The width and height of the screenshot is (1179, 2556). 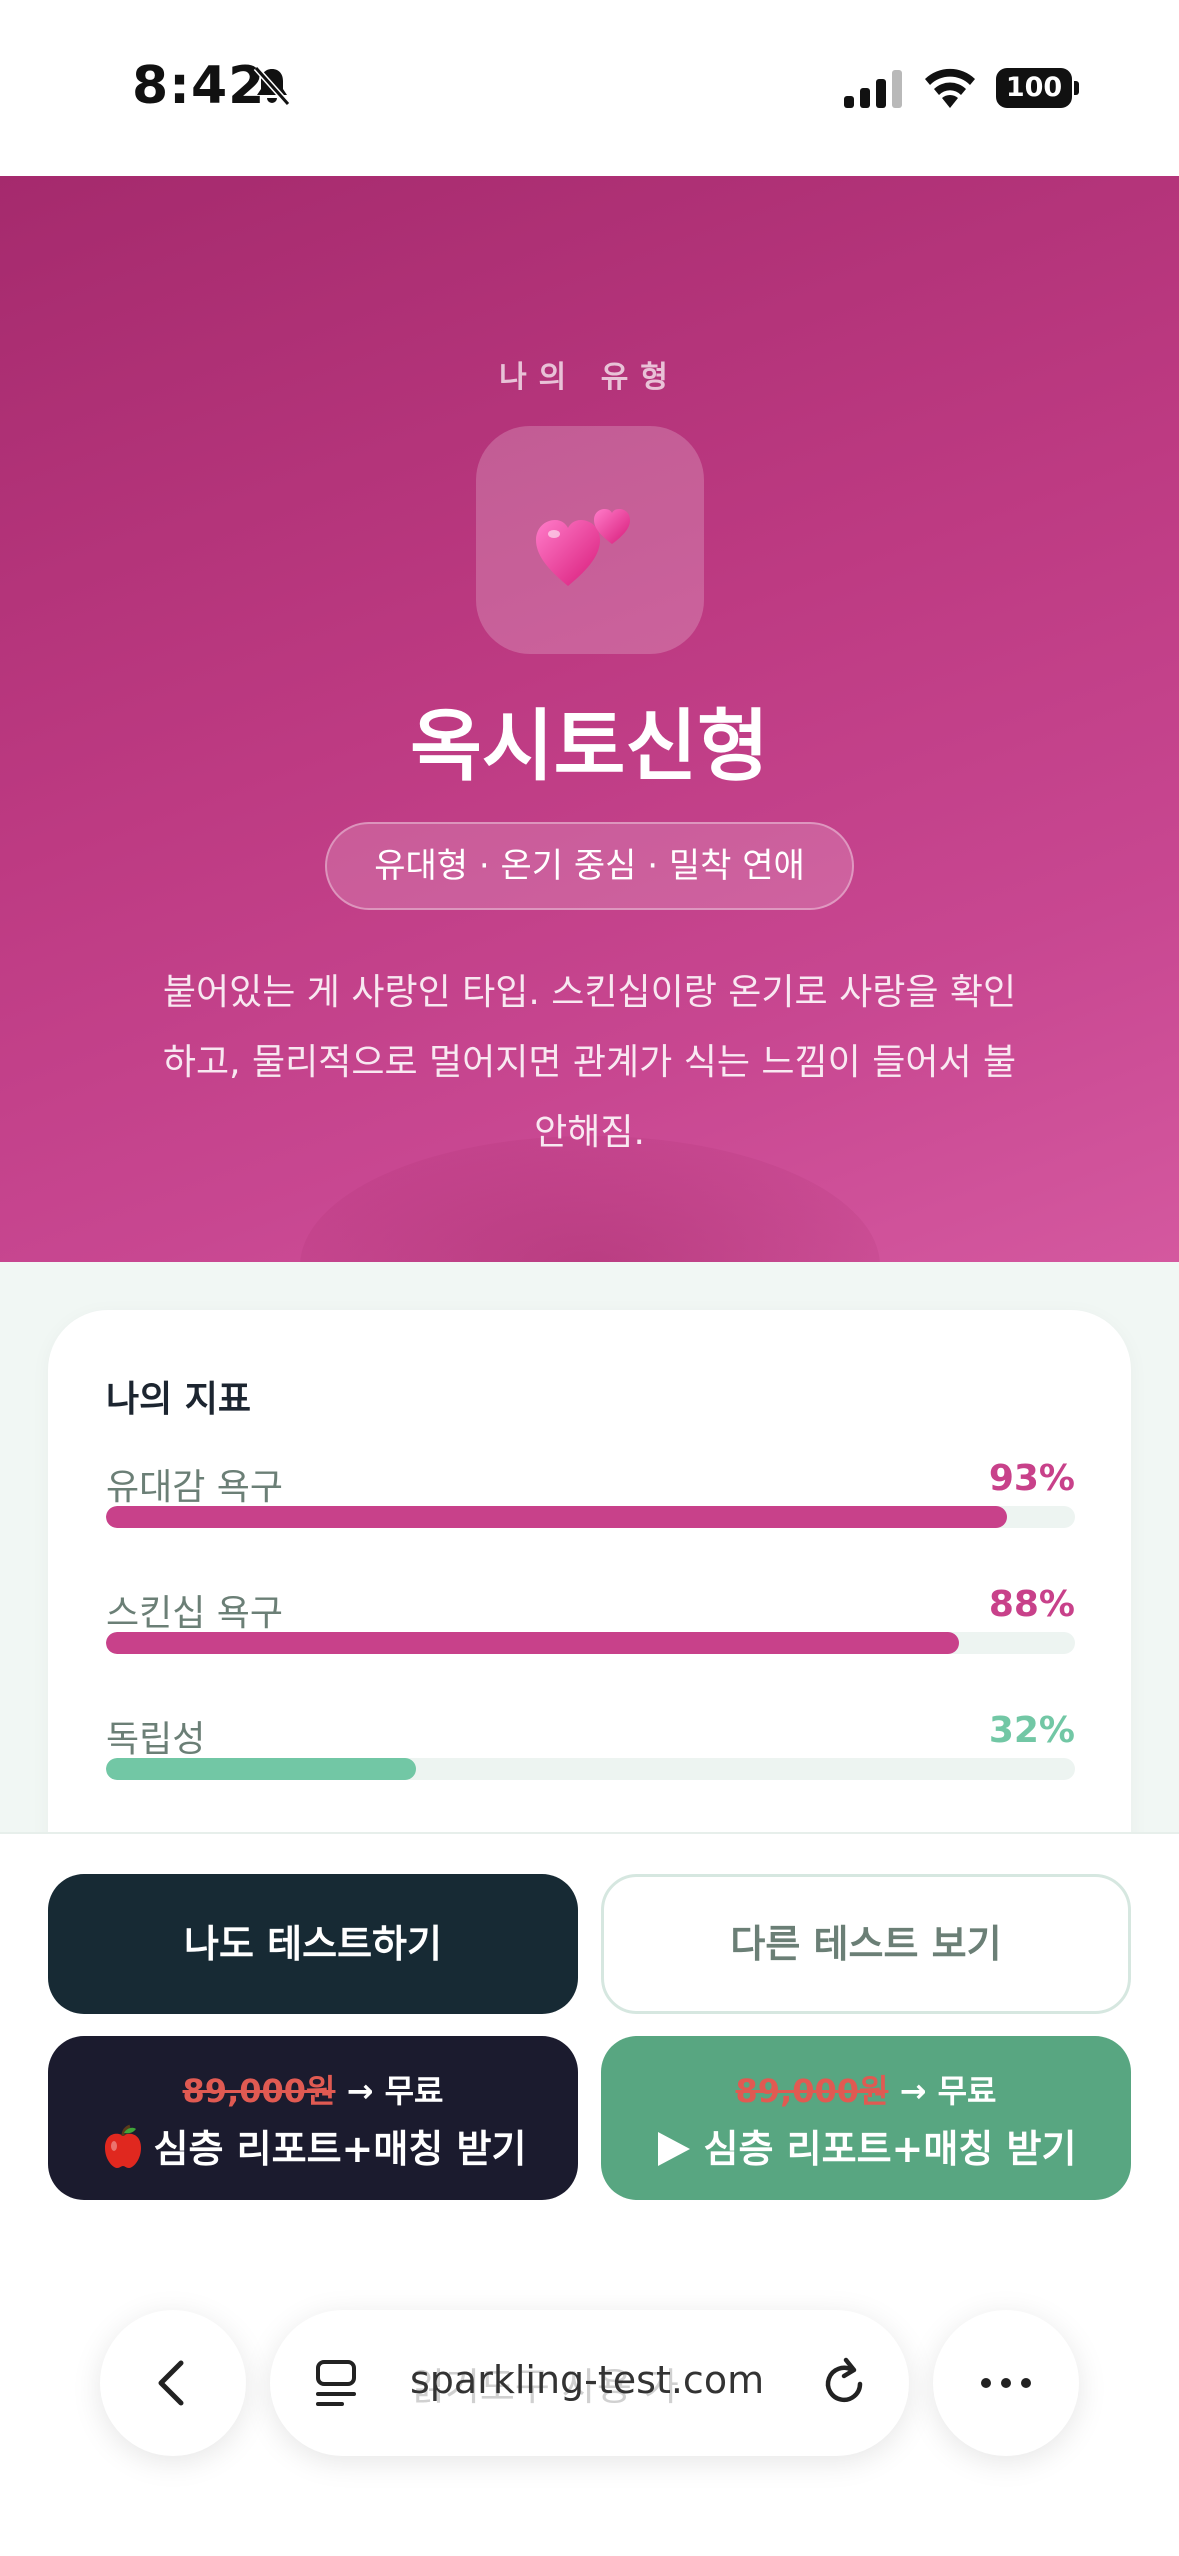 I want to click on status-bar: 8:42 100, so click(x=589, y=88).